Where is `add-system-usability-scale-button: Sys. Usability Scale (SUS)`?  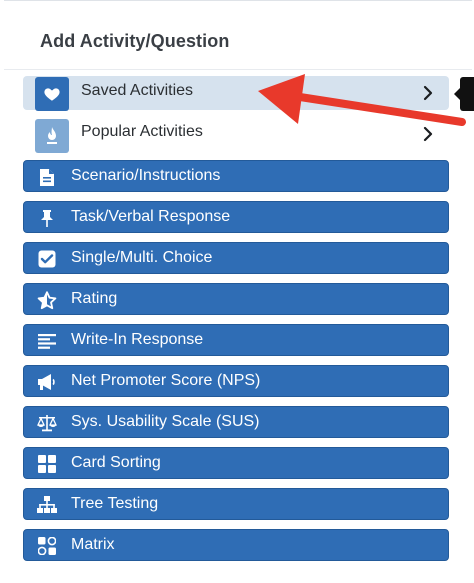
add-system-usability-scale-button: Sys. Usability Scale (SUS) is located at coordinates (236, 422).